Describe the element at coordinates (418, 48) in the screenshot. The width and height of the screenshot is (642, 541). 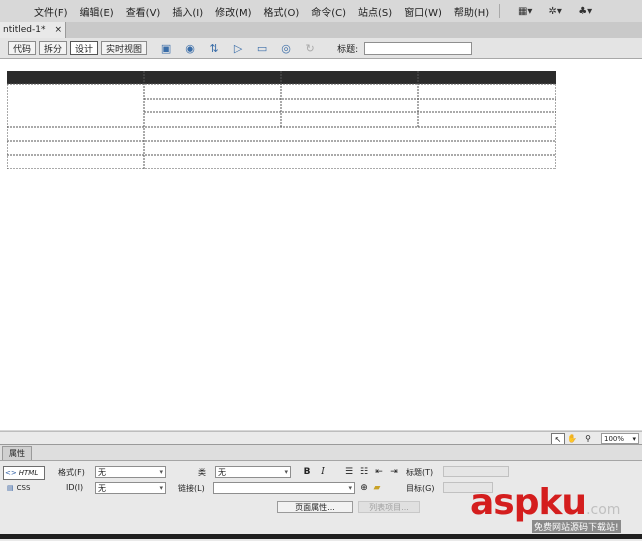
I see `title-input` at that location.